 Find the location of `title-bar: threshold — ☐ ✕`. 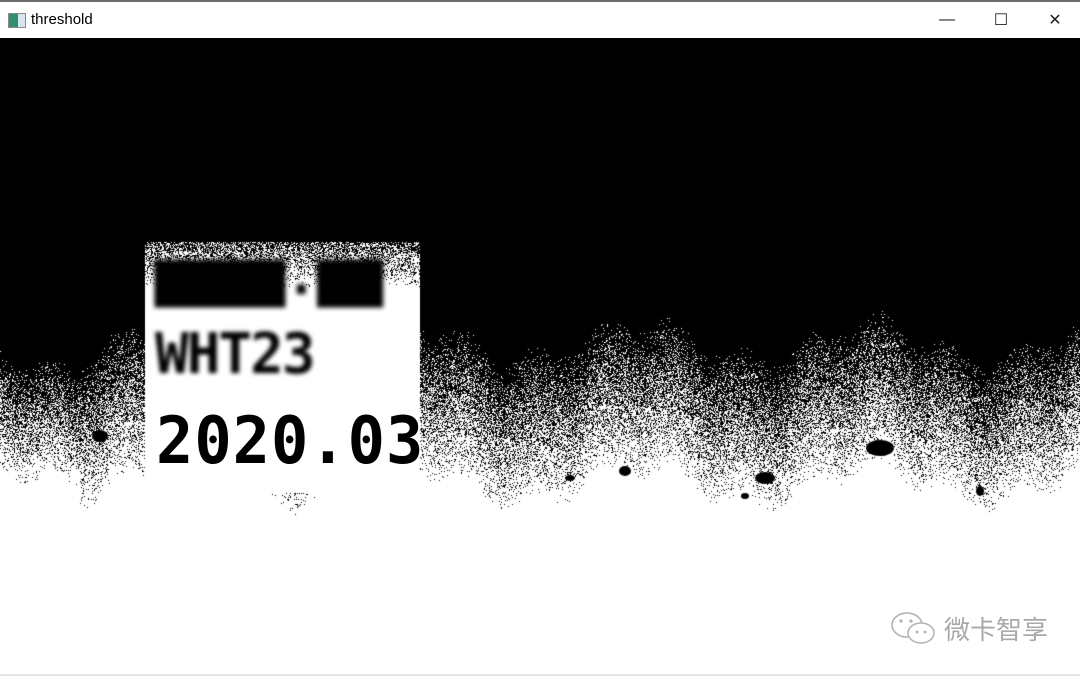

title-bar: threshold — ☐ ✕ is located at coordinates (540, 19).